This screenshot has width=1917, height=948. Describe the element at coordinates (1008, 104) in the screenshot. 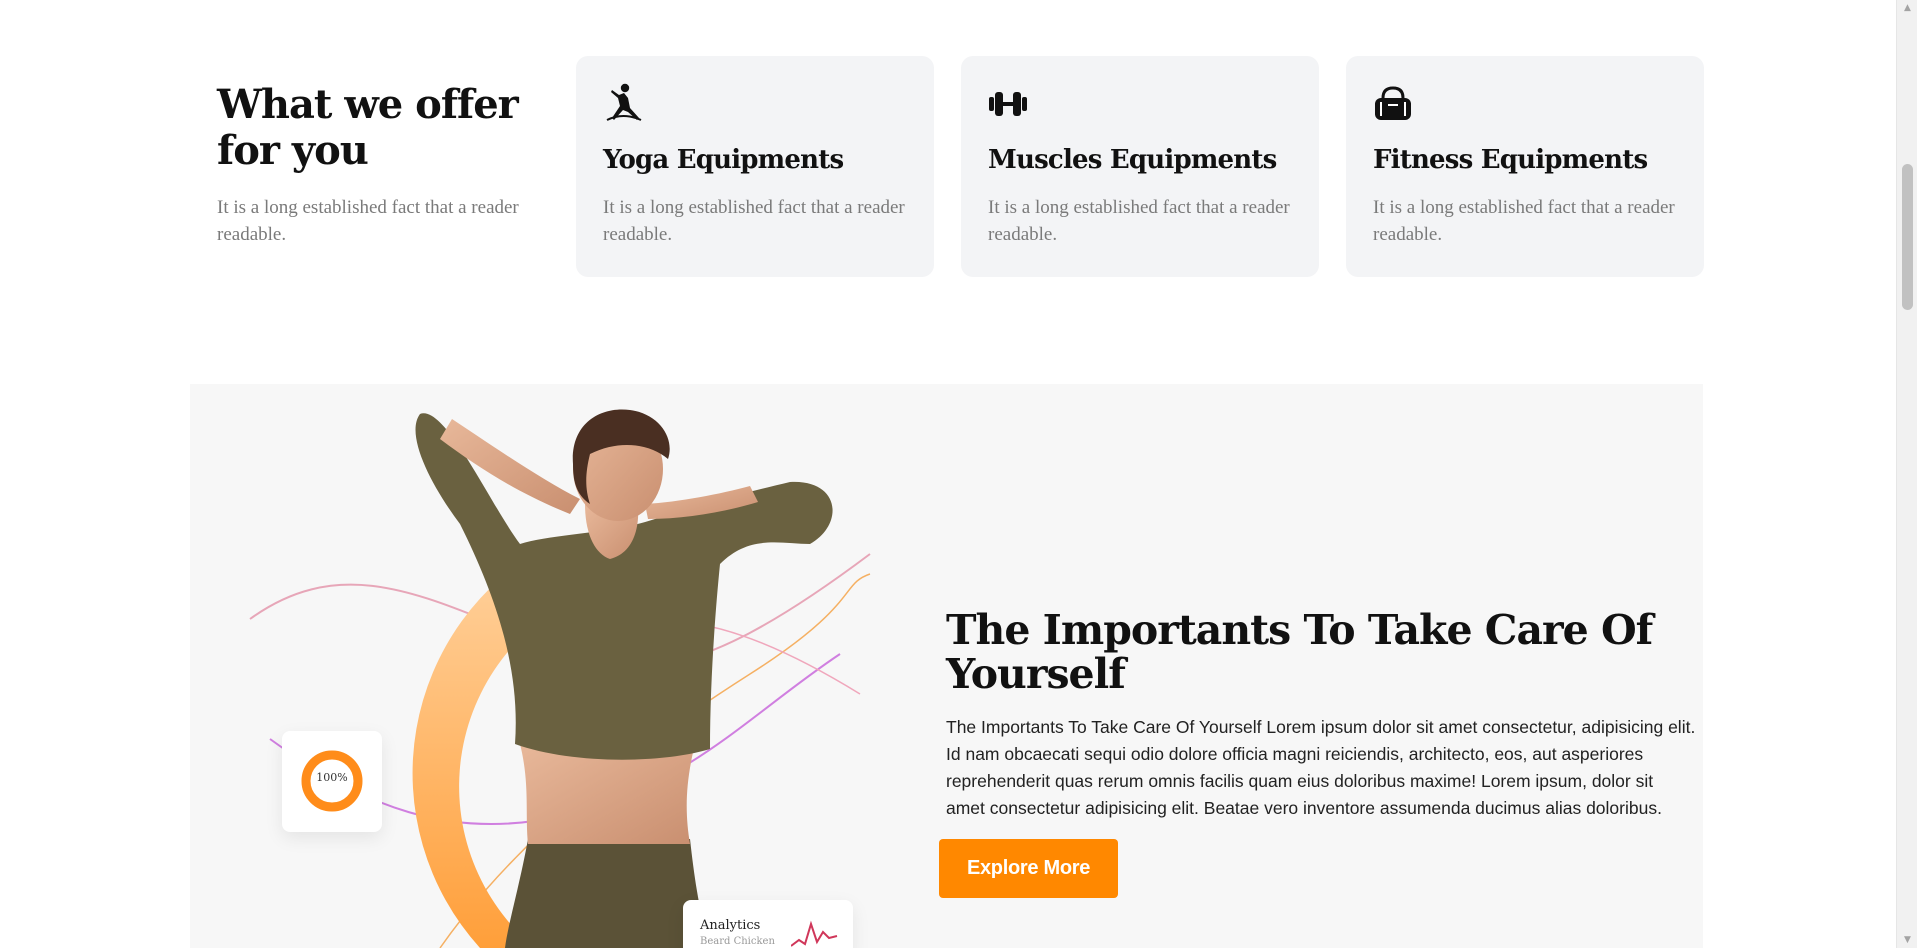

I see `dumbbell-icon` at that location.